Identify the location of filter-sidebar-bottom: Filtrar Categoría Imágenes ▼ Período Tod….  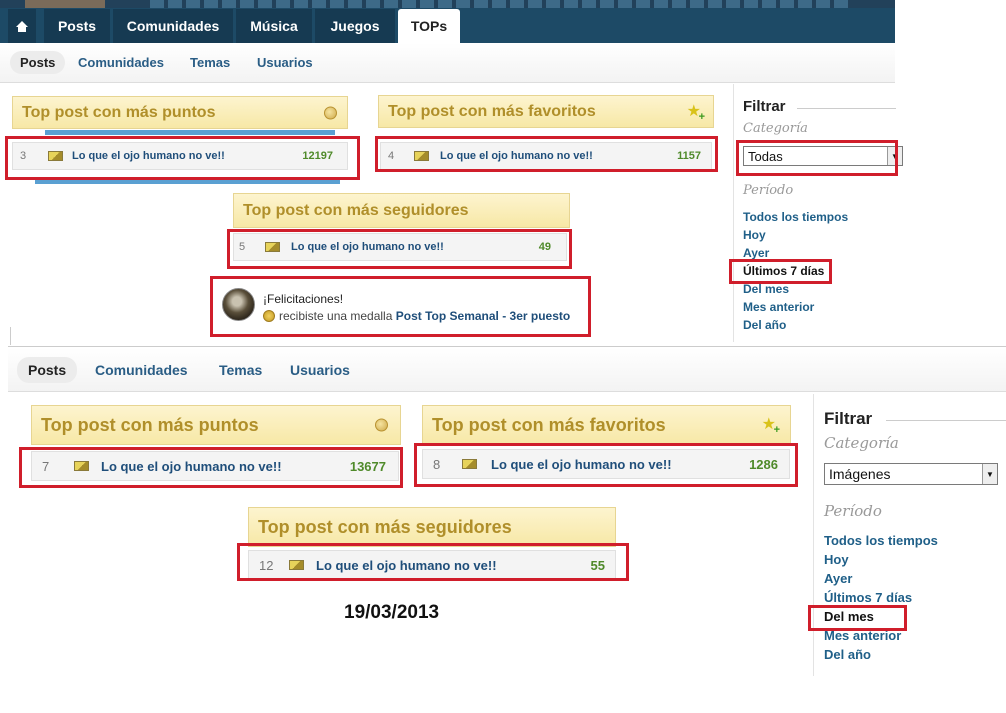
(909, 535).